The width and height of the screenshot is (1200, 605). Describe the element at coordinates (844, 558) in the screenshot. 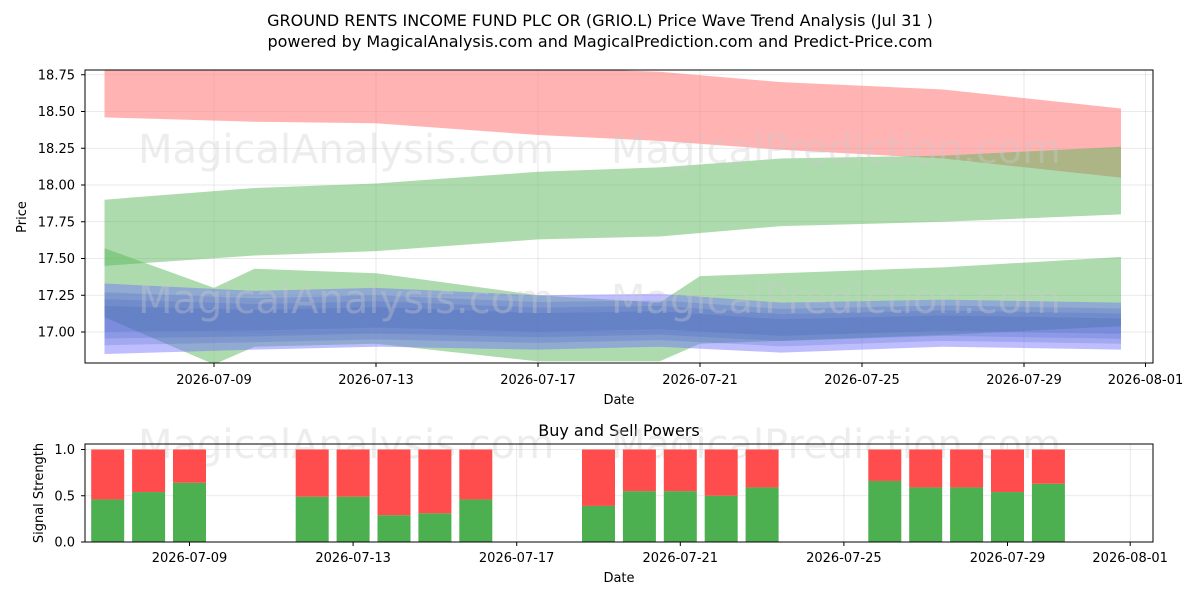

I see `bottom-x-tick-label: 2026-07-25` at that location.